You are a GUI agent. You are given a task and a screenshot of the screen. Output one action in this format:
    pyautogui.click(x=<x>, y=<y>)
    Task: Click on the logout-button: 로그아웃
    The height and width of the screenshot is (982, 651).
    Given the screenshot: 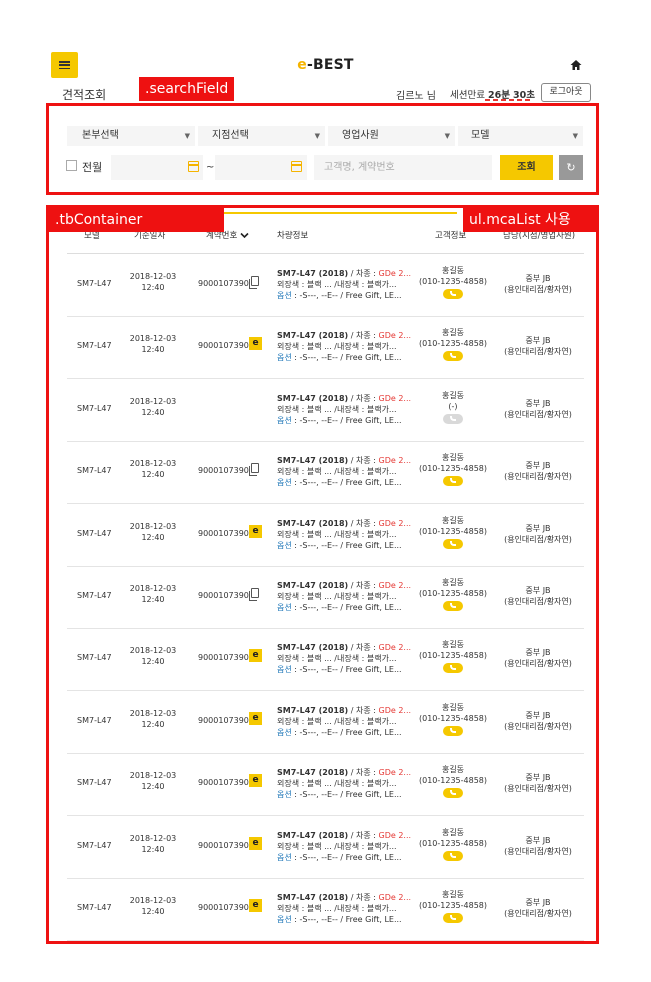 What is the action you would take?
    pyautogui.click(x=566, y=92)
    